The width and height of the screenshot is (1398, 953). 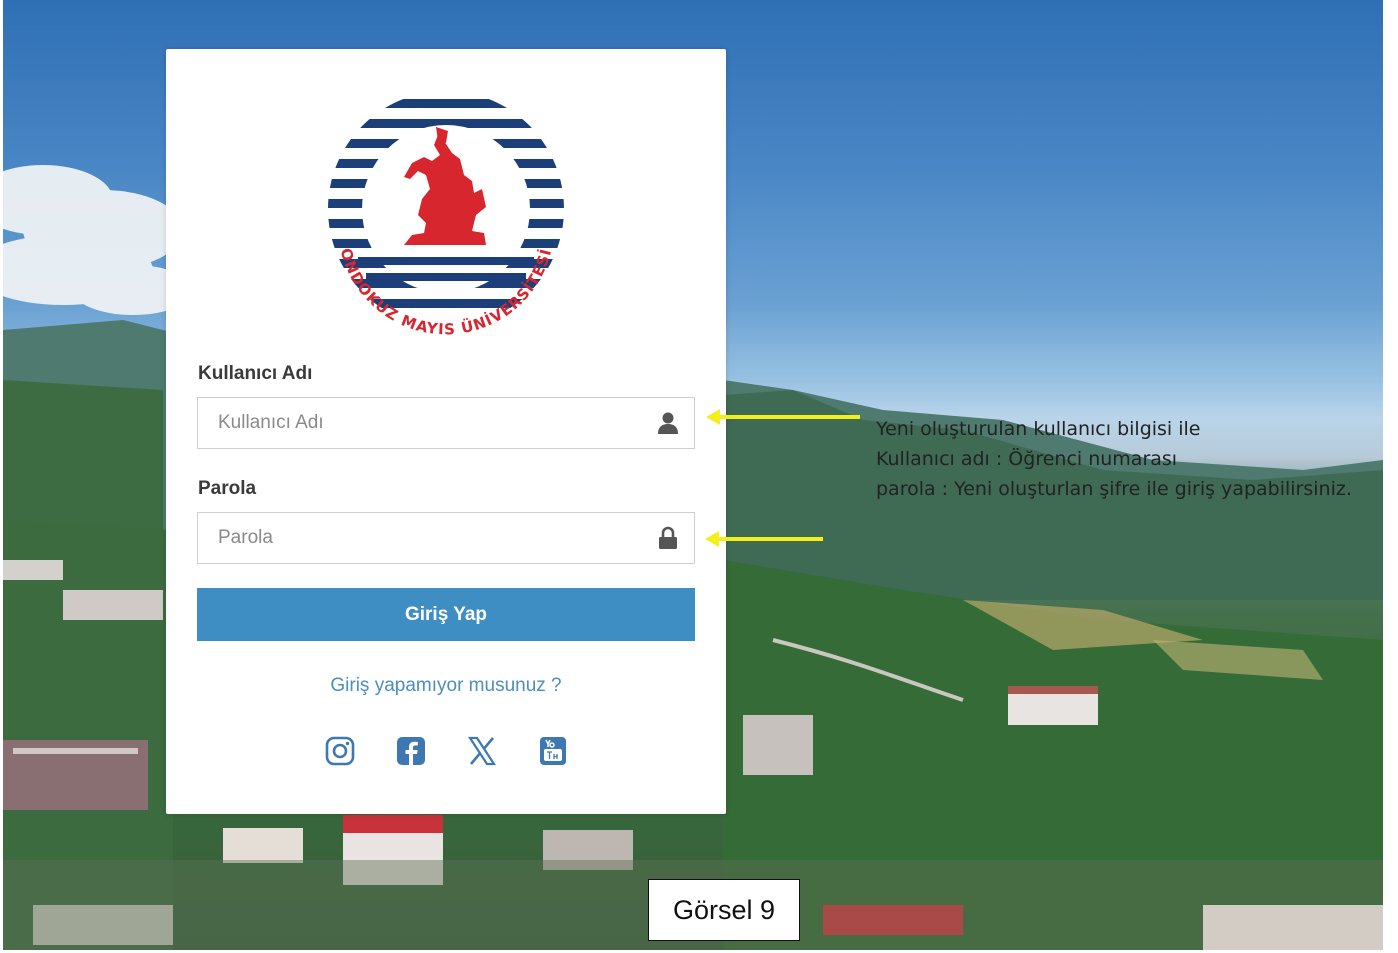 What do you see at coordinates (553, 751) in the screenshot?
I see `youtube-icon` at bounding box center [553, 751].